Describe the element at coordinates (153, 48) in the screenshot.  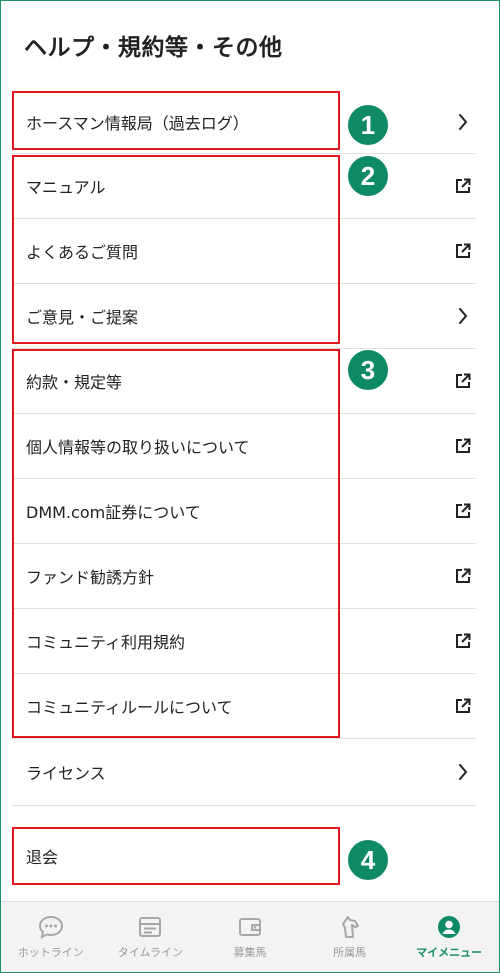
I see `page-title: ヘルプ・規約等・その他` at that location.